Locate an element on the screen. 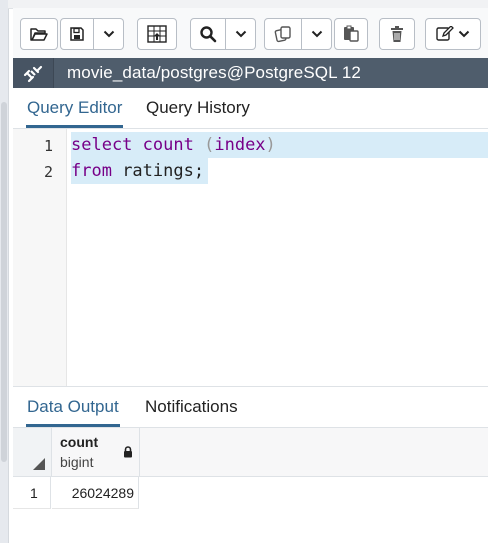  sql-keyword: from is located at coordinates (91, 171).